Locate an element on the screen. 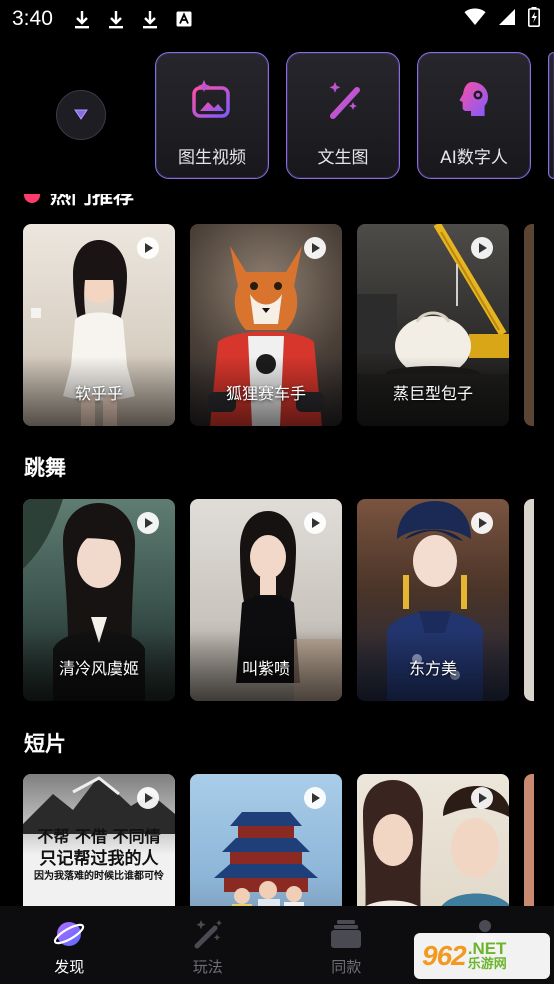 The image size is (554, 984). image-sparkle-icon is located at coordinates (212, 100).